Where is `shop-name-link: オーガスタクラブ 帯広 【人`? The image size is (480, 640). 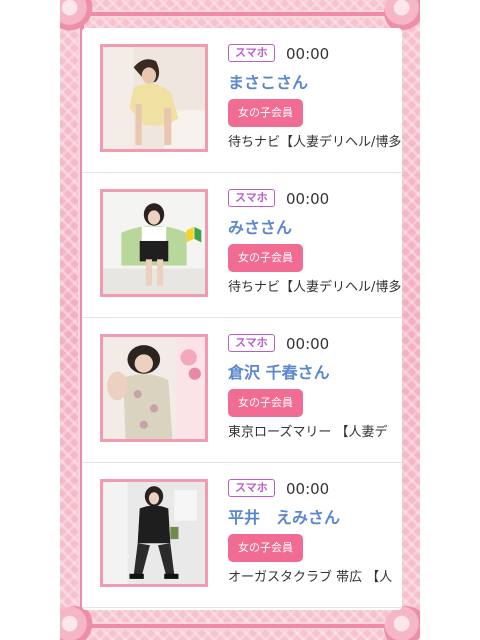 shop-name-link: オーガスタクラブ 帯広 【人 is located at coordinates (315, 578).